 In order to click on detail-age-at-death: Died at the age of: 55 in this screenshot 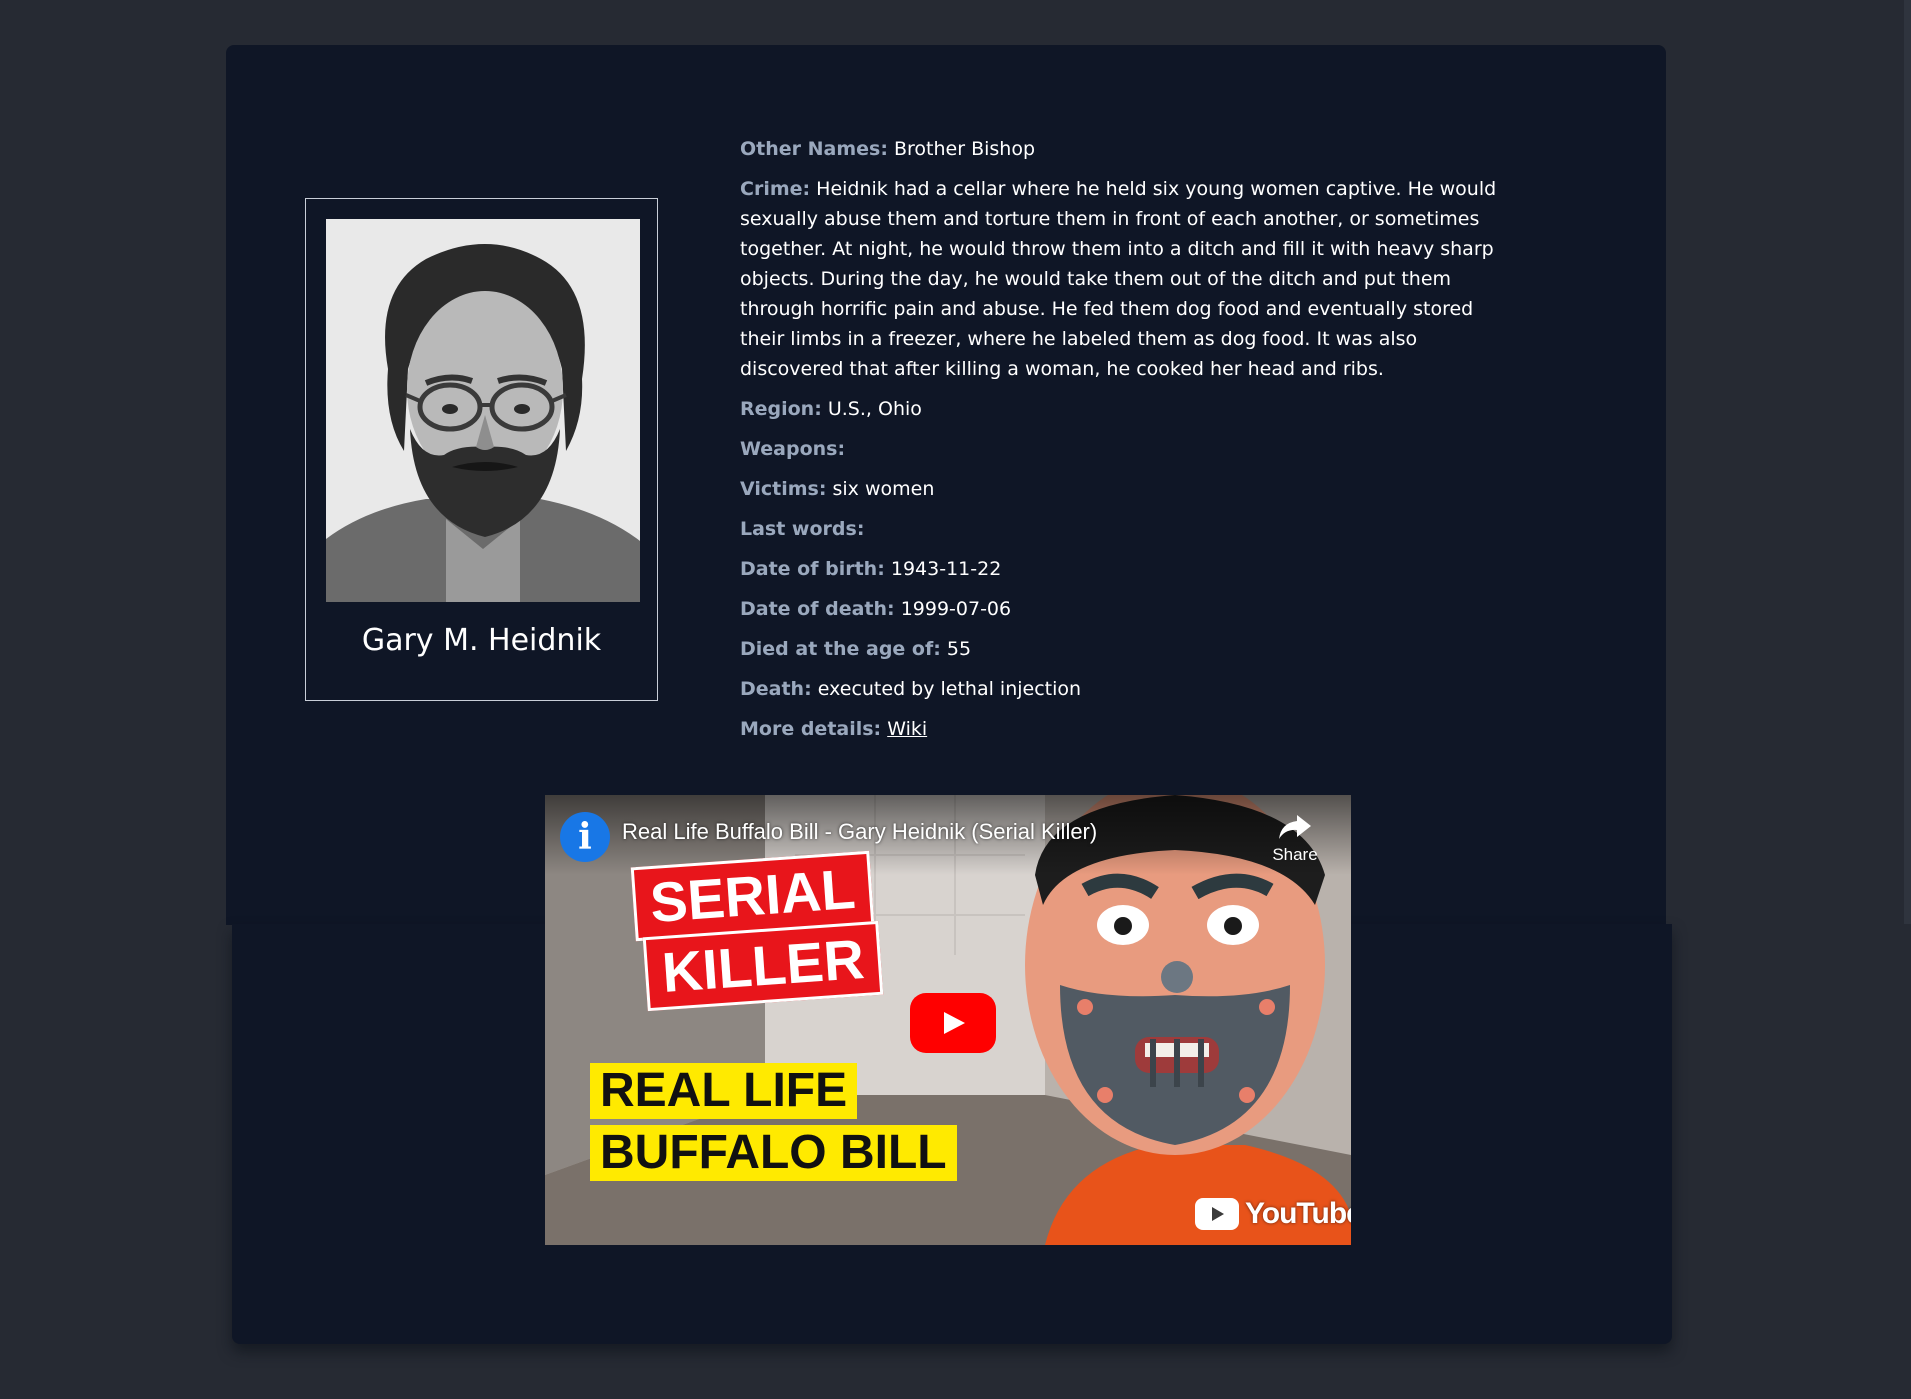, I will do `click(1127, 649)`.